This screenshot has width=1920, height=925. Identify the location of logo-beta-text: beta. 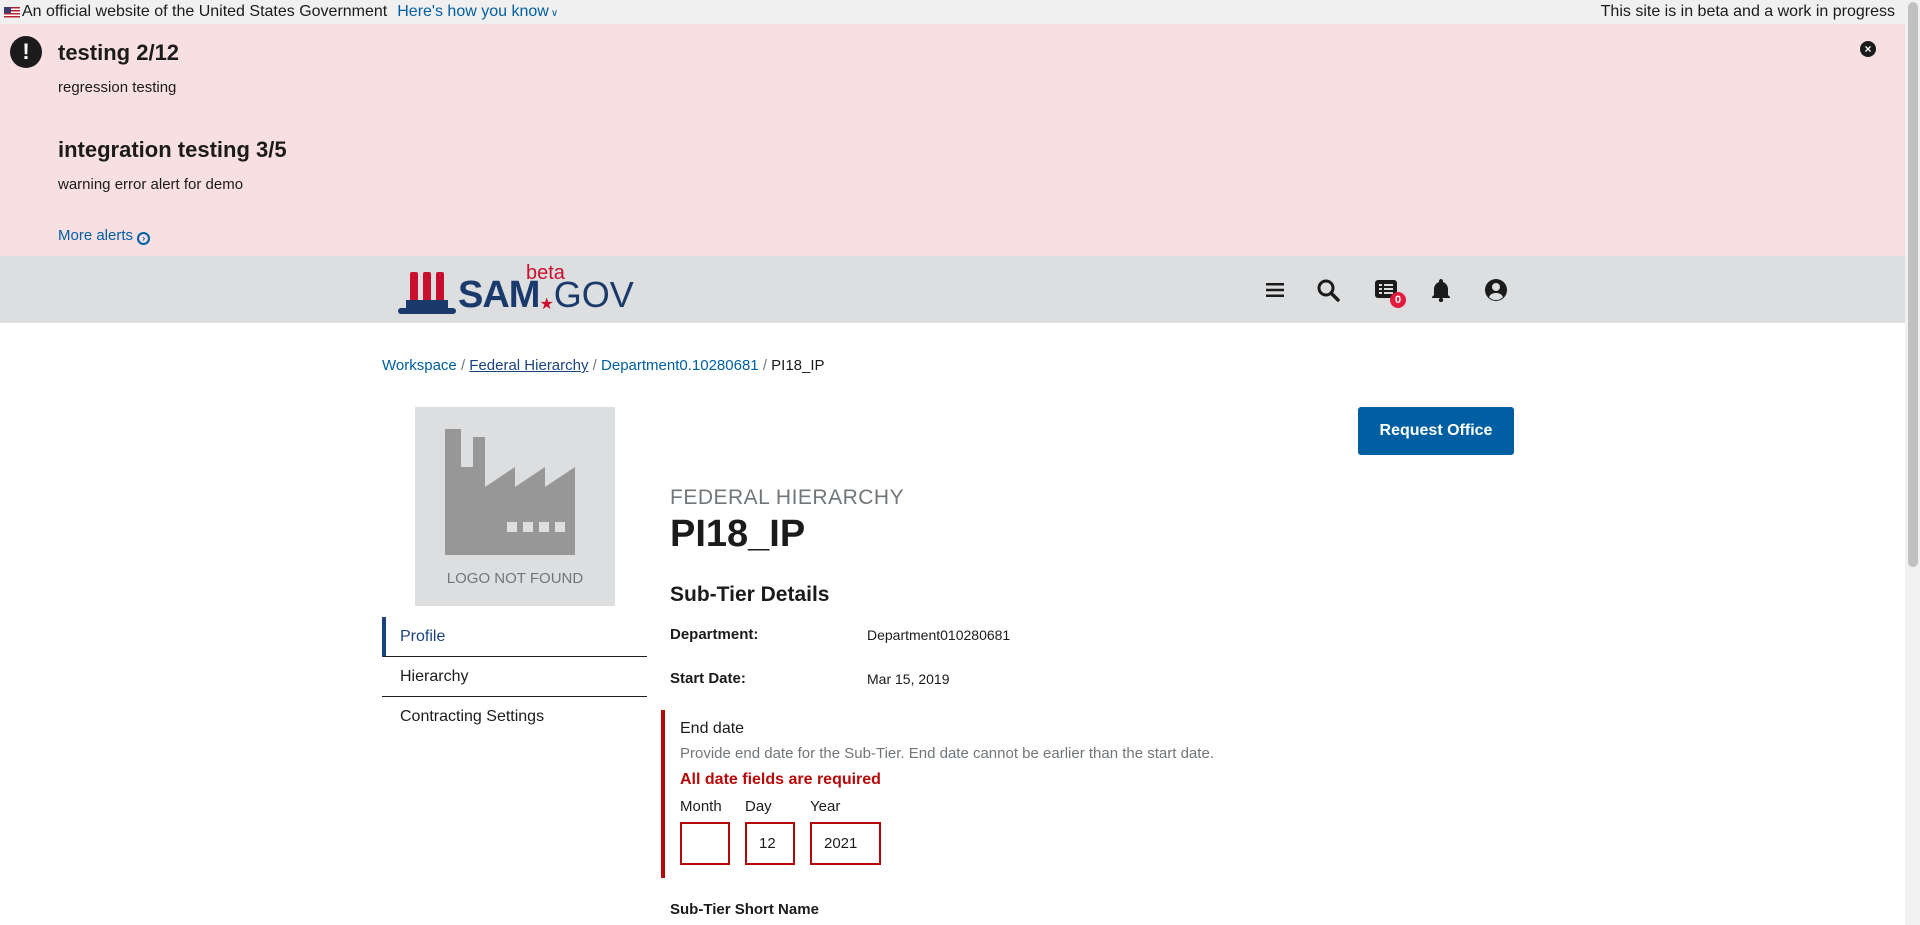
(545, 273).